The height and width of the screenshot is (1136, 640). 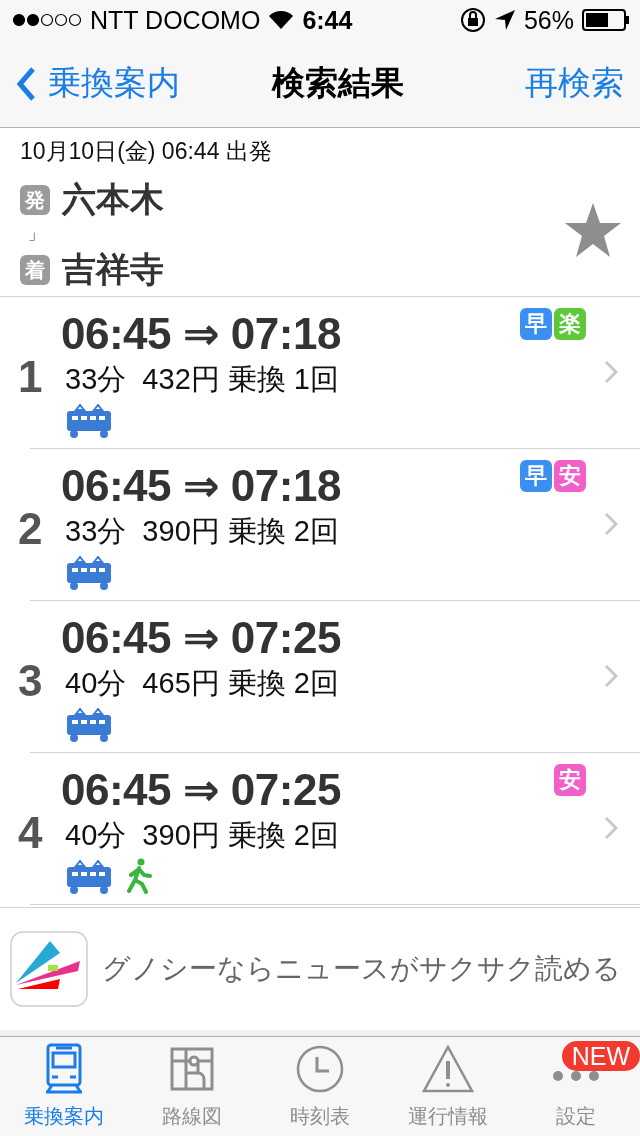 What do you see at coordinates (31, 680) in the screenshot?
I see `route-number: 3` at bounding box center [31, 680].